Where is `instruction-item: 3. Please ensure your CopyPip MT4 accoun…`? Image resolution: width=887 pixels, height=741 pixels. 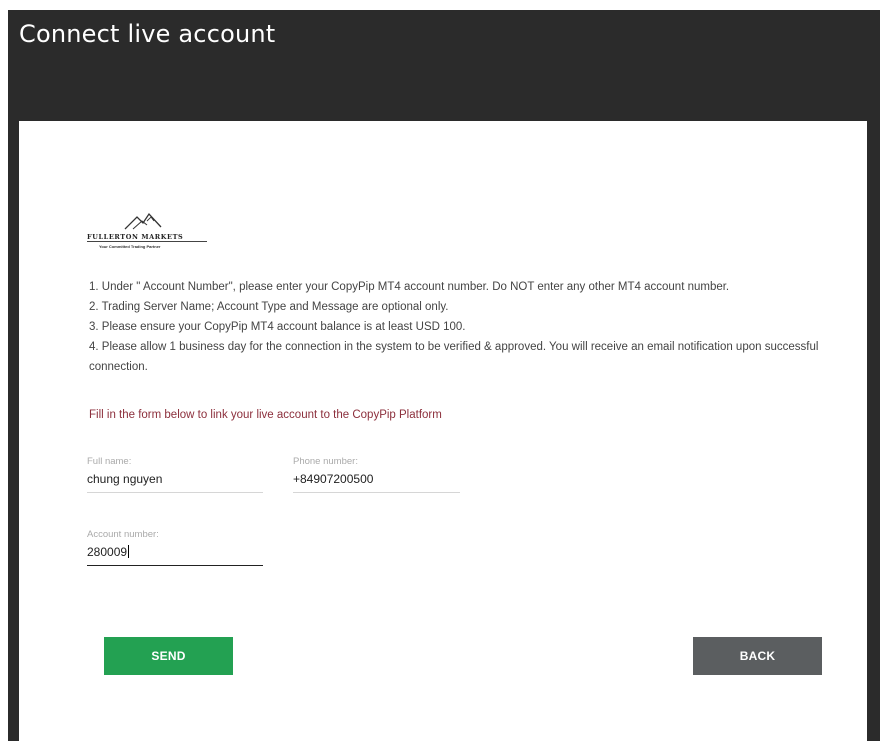
instruction-item: 3. Please ensure your CopyPip MT4 accoun… is located at coordinates (277, 327).